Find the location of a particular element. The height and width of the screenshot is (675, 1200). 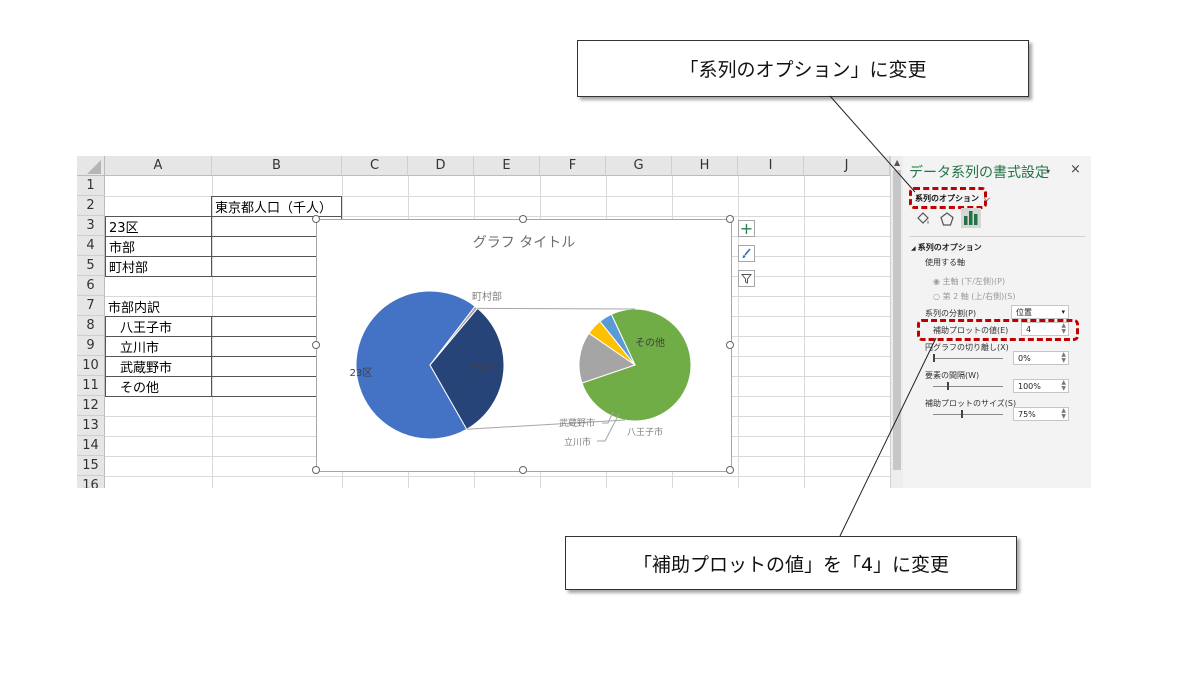

plot-values-input: 4 ▲ ▼ is located at coordinates (1045, 329).